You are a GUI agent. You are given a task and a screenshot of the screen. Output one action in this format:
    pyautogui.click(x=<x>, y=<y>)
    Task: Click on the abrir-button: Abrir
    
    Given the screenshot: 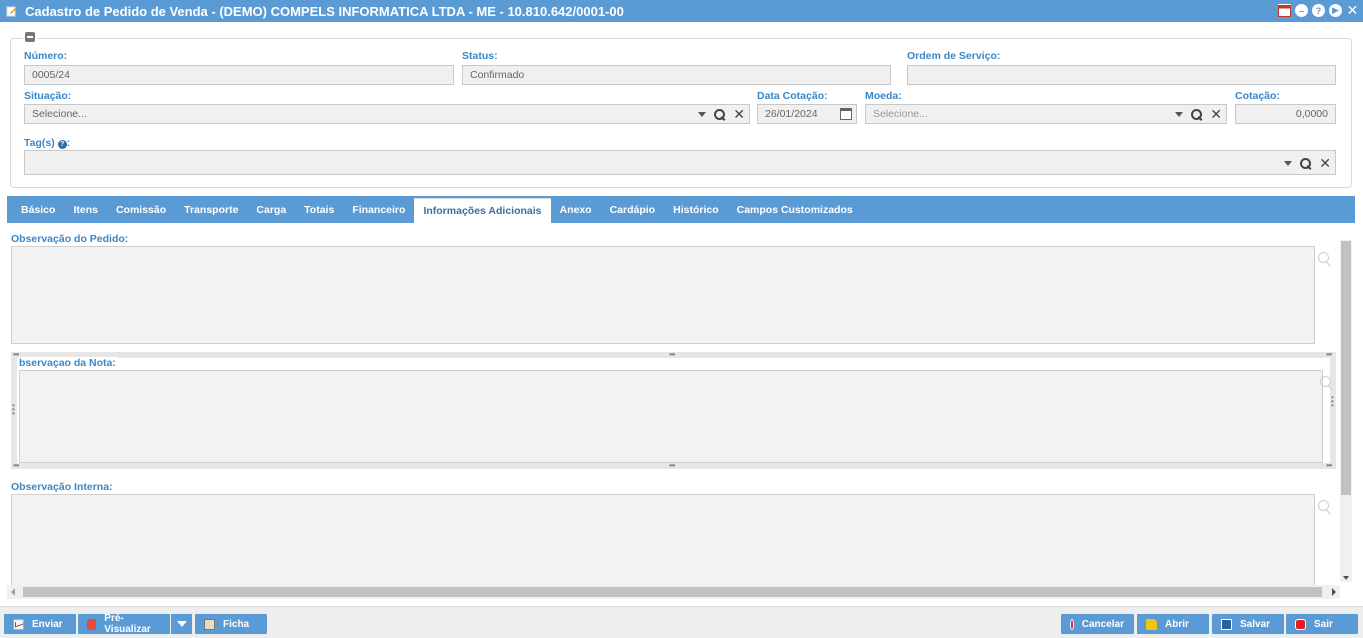 What is the action you would take?
    pyautogui.click(x=1173, y=624)
    